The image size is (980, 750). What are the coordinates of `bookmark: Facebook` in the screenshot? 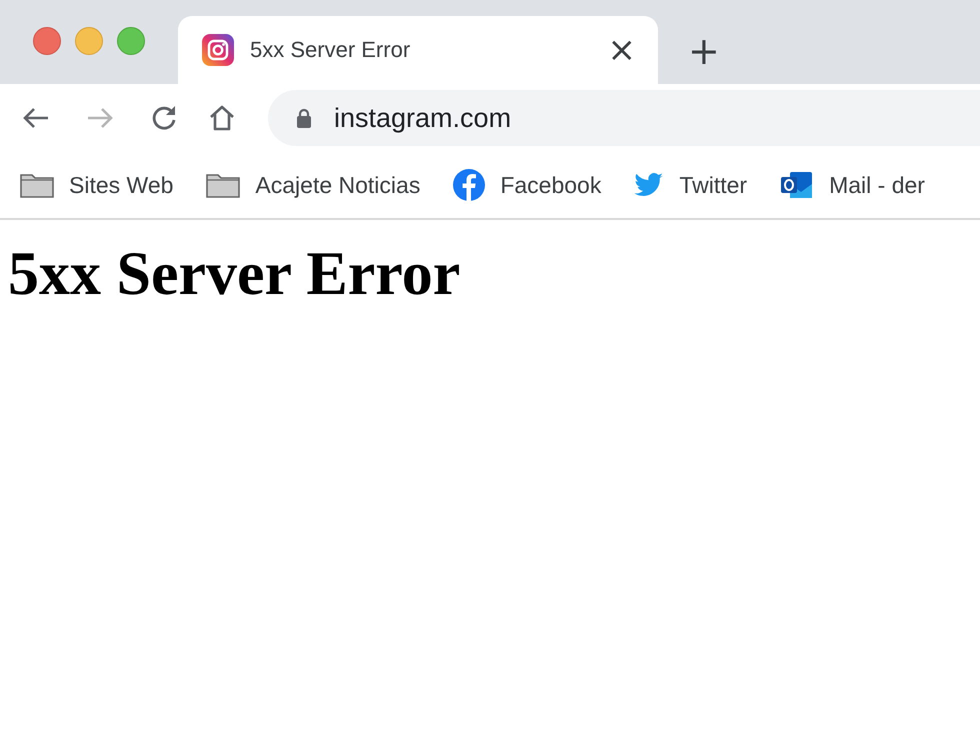 It's located at (527, 185).